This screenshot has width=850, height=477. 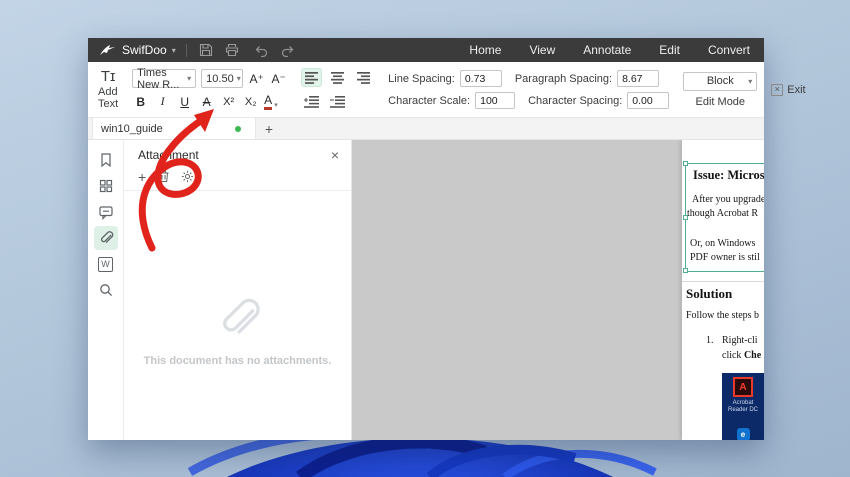 What do you see at coordinates (142, 177) in the screenshot?
I see `add-attachment-icon: +` at bounding box center [142, 177].